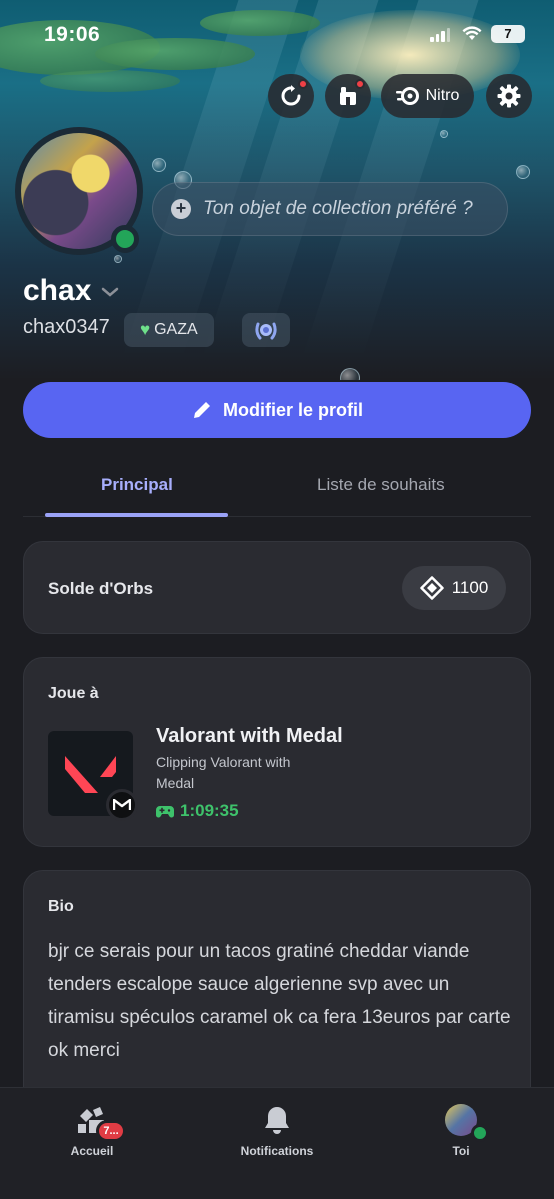 The width and height of the screenshot is (554, 1199). I want to click on nitro-button: Nitro, so click(427, 96).